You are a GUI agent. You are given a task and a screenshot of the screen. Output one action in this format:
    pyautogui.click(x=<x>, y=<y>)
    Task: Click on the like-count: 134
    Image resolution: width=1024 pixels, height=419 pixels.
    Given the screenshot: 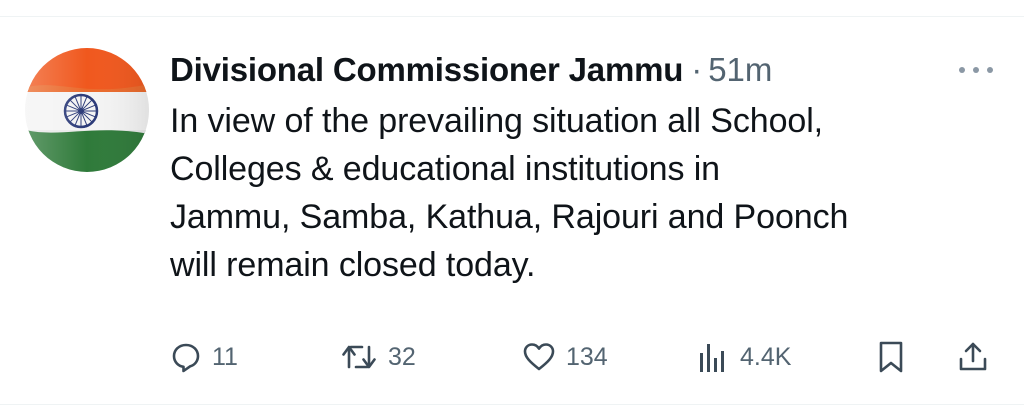 What is the action you would take?
    pyautogui.click(x=587, y=356)
    